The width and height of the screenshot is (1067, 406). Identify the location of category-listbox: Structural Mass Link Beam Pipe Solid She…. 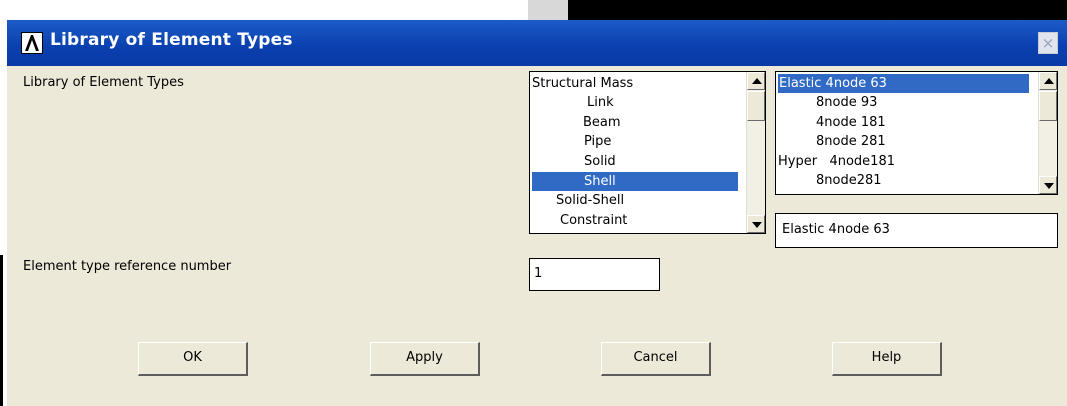
(647, 152).